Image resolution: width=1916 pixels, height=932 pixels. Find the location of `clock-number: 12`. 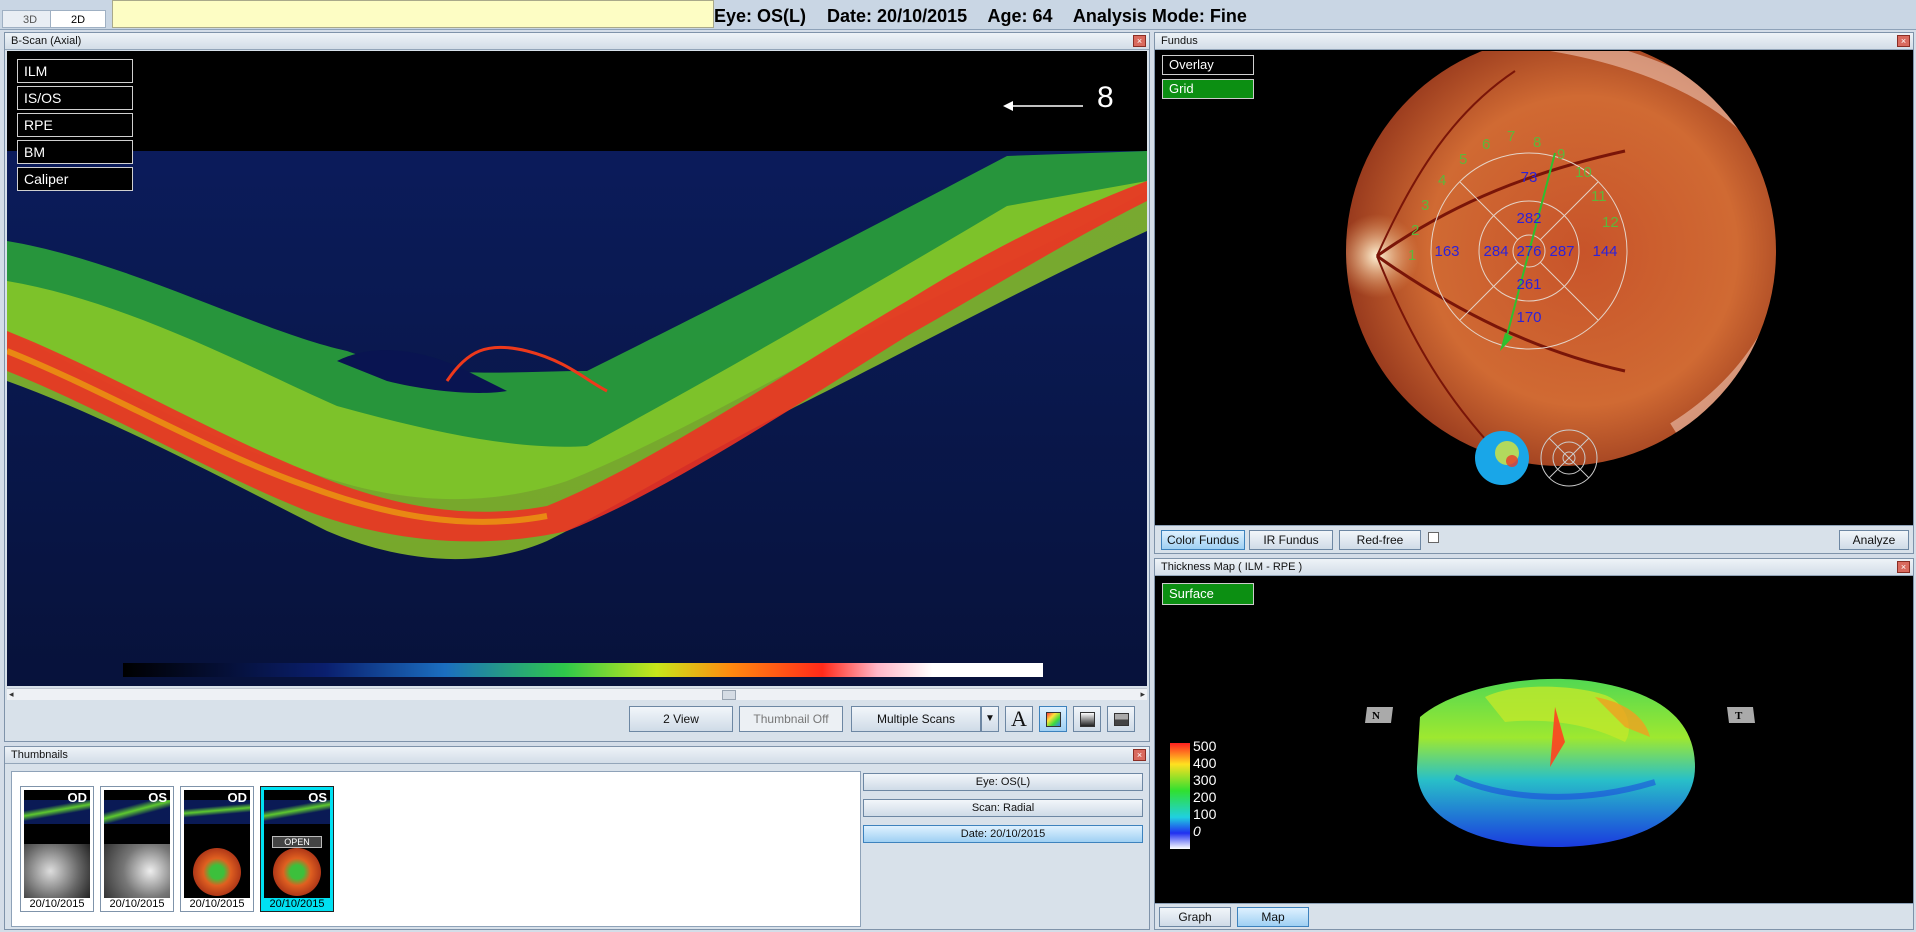

clock-number: 12 is located at coordinates (1610, 222).